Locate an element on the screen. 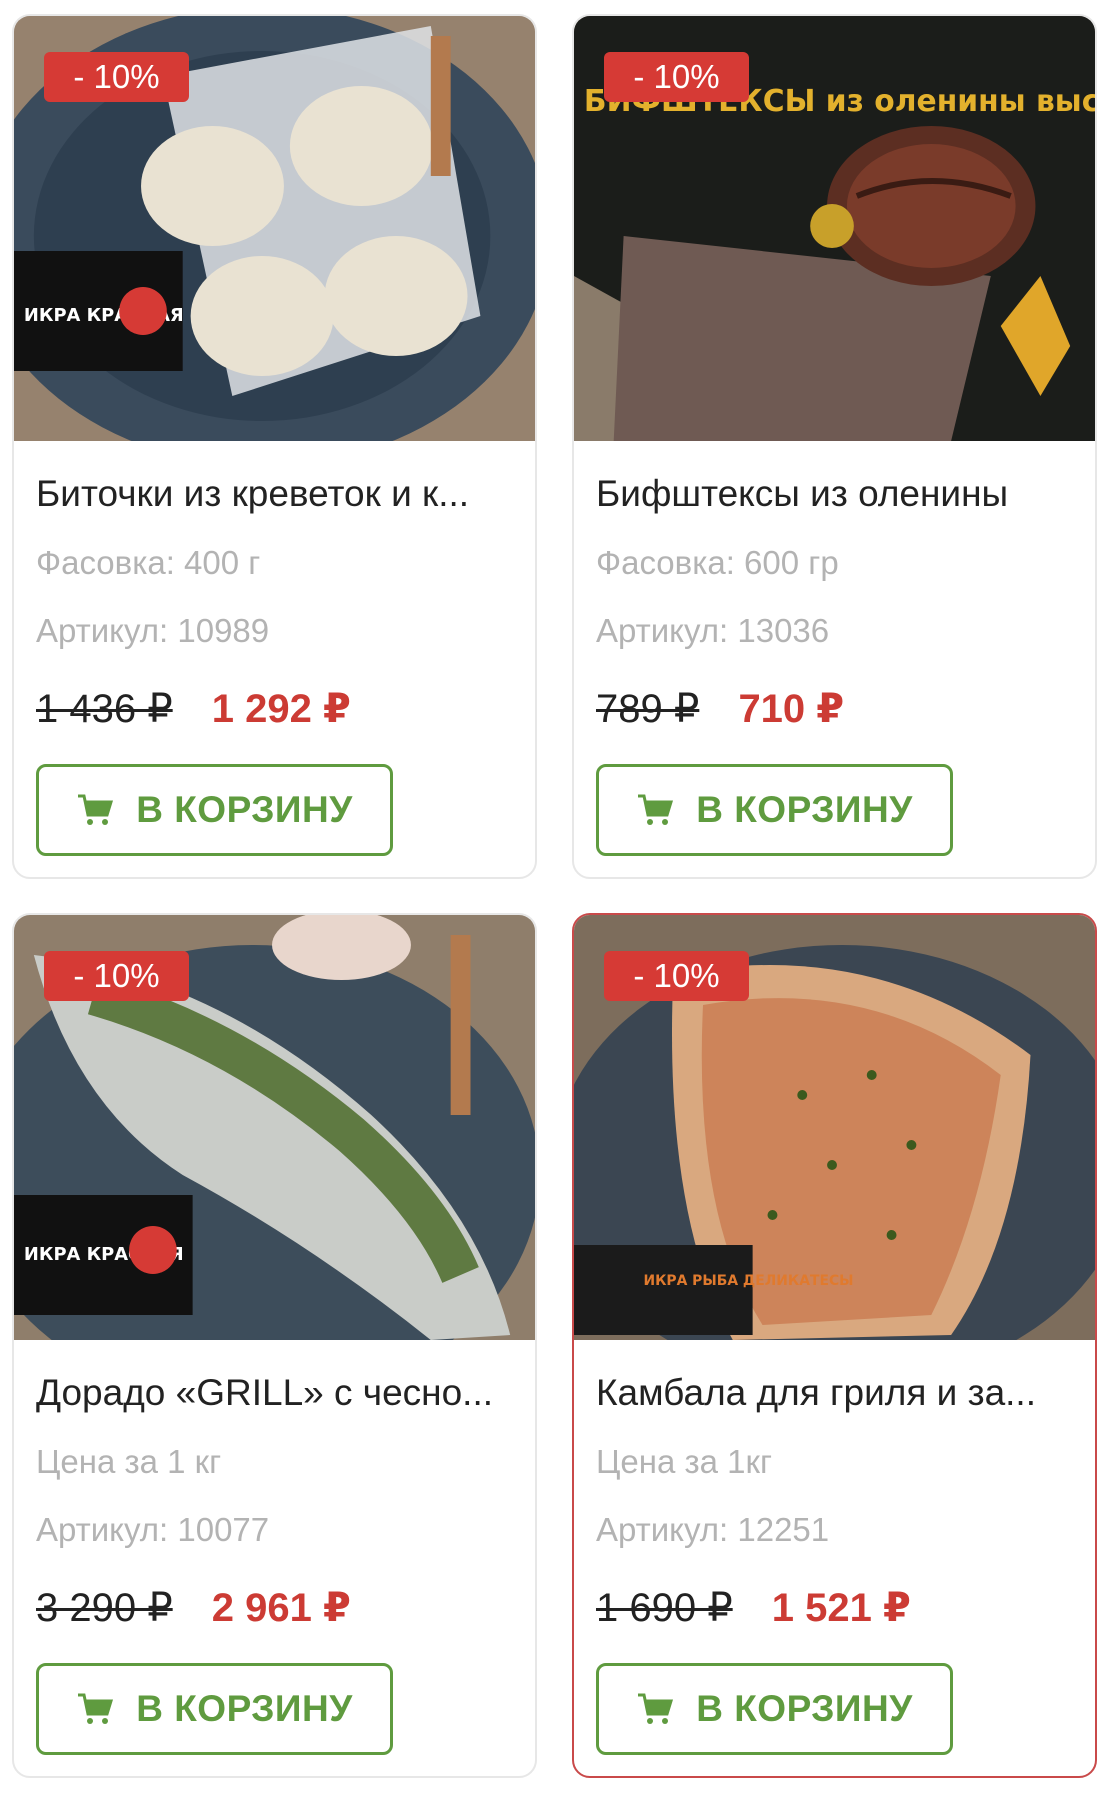 The image size is (1119, 1793). product-sku: Артикул: 13036 is located at coordinates (713, 630).